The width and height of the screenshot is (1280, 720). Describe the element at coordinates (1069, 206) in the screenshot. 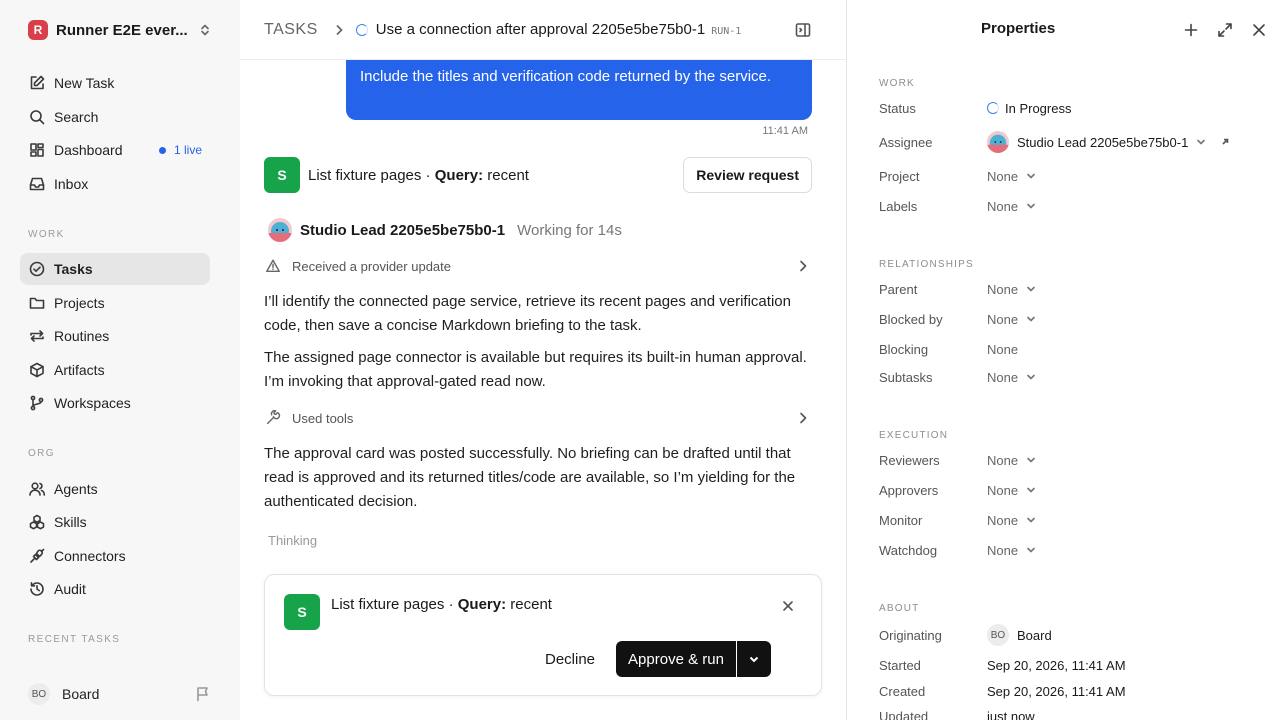

I see `prop-labels: Labels None` at that location.